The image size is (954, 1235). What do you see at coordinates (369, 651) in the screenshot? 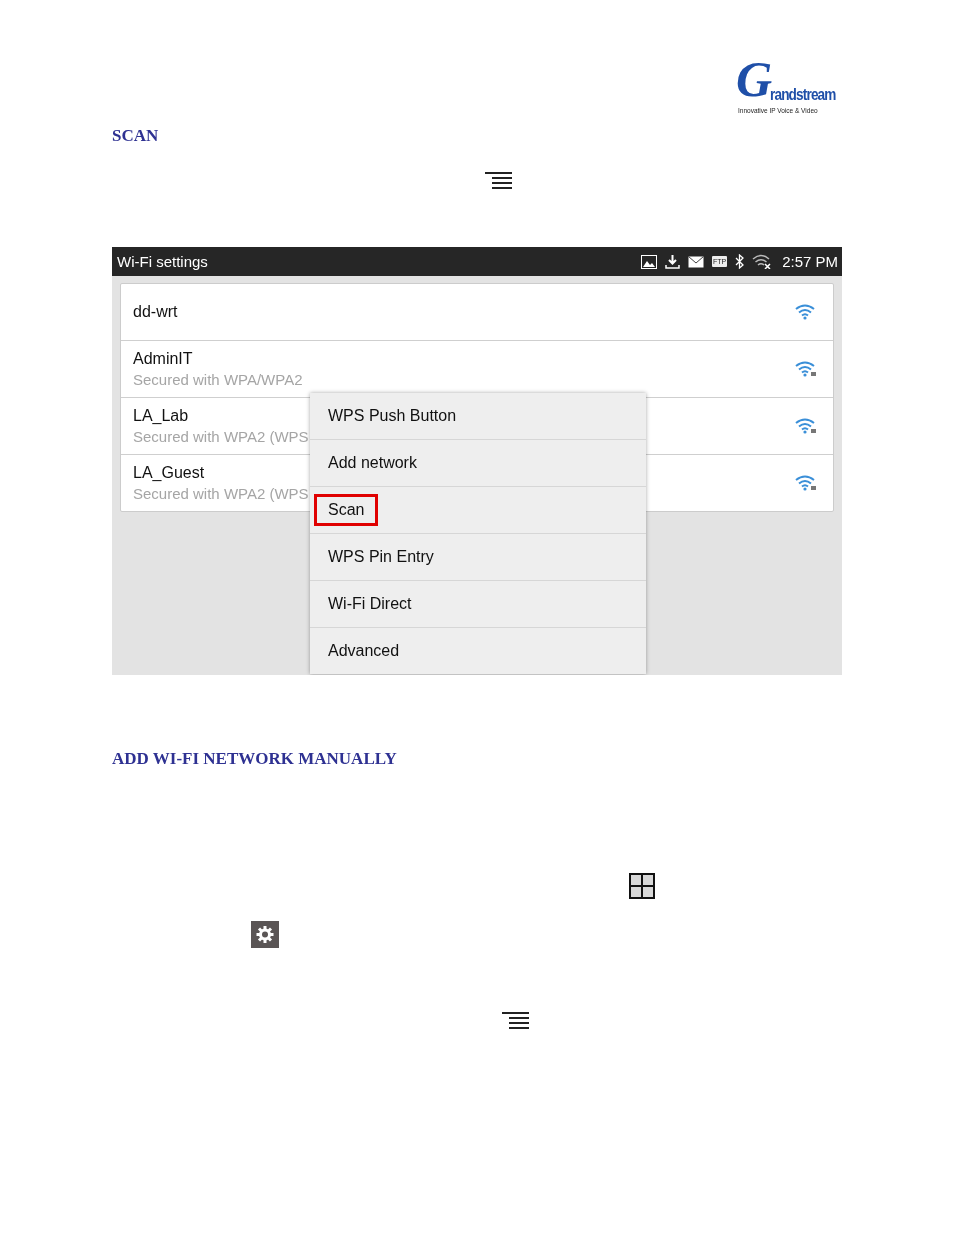
I see `menu-item: Advanced` at bounding box center [369, 651].